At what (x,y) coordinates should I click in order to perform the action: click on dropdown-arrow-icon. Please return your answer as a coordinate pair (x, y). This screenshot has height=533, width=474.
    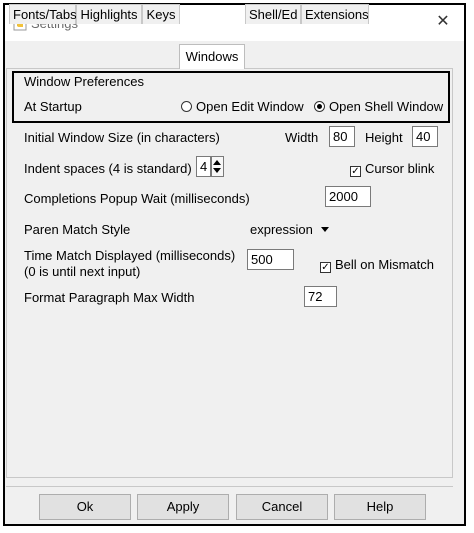
    Looking at the image, I should click on (324, 229).